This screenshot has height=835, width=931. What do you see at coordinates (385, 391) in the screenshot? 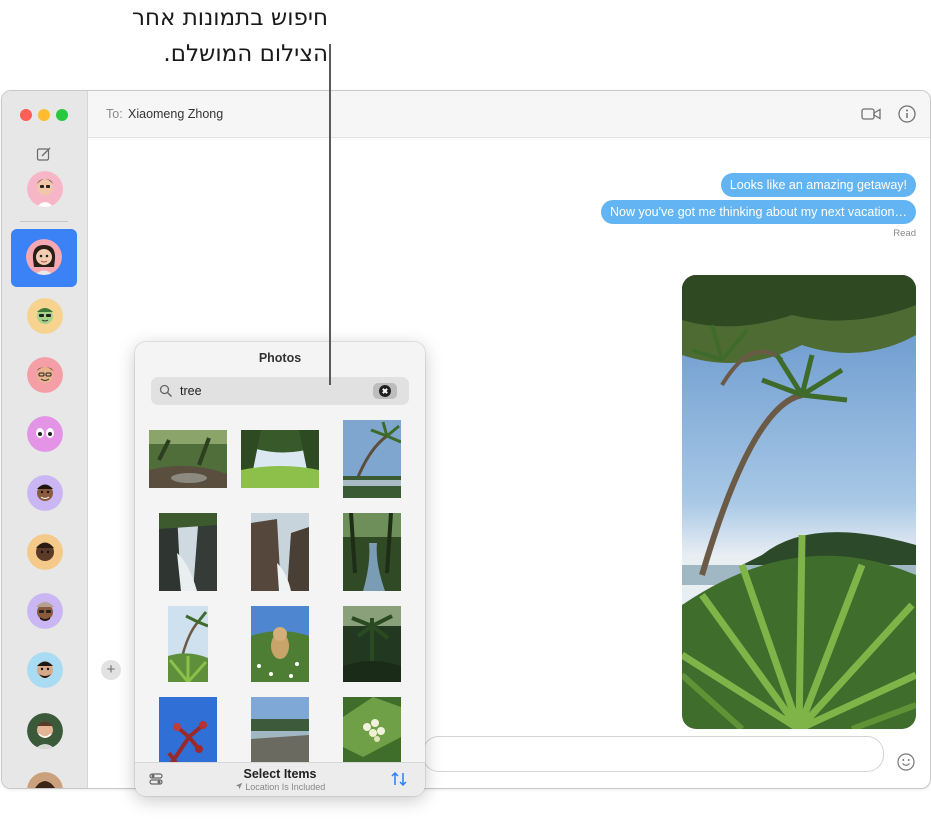
I see `clear-circle-icon` at bounding box center [385, 391].